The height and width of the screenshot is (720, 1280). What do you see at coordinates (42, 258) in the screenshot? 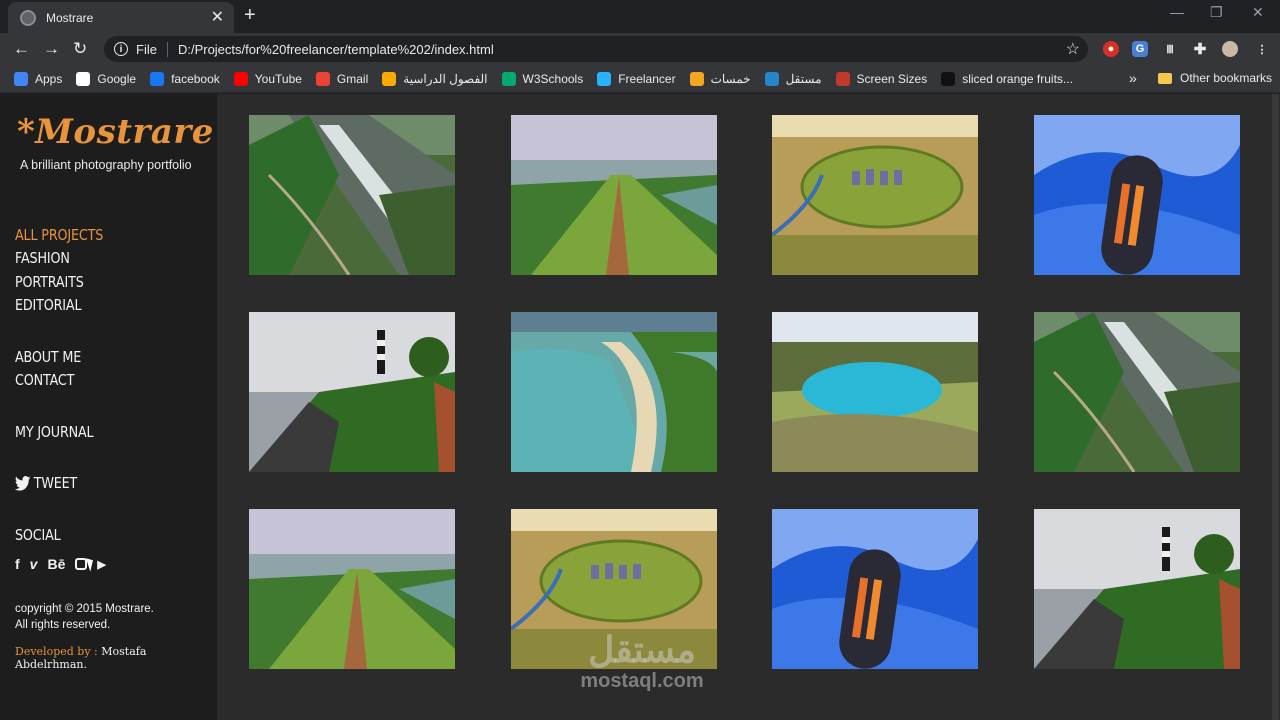
I see `nav-fashion: FASHION` at bounding box center [42, 258].